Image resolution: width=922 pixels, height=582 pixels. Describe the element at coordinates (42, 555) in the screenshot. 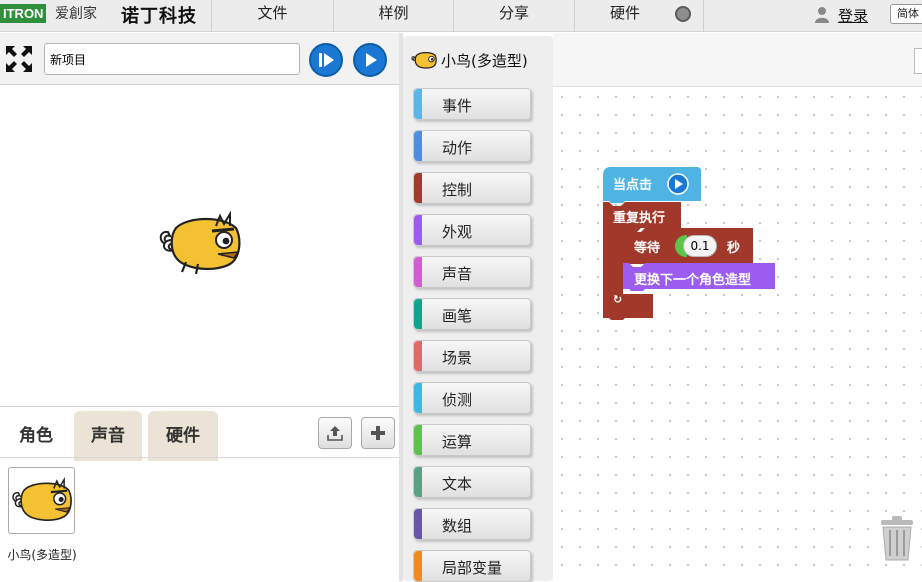

I see `sprite-name-label: 小鸟(多造型)` at that location.